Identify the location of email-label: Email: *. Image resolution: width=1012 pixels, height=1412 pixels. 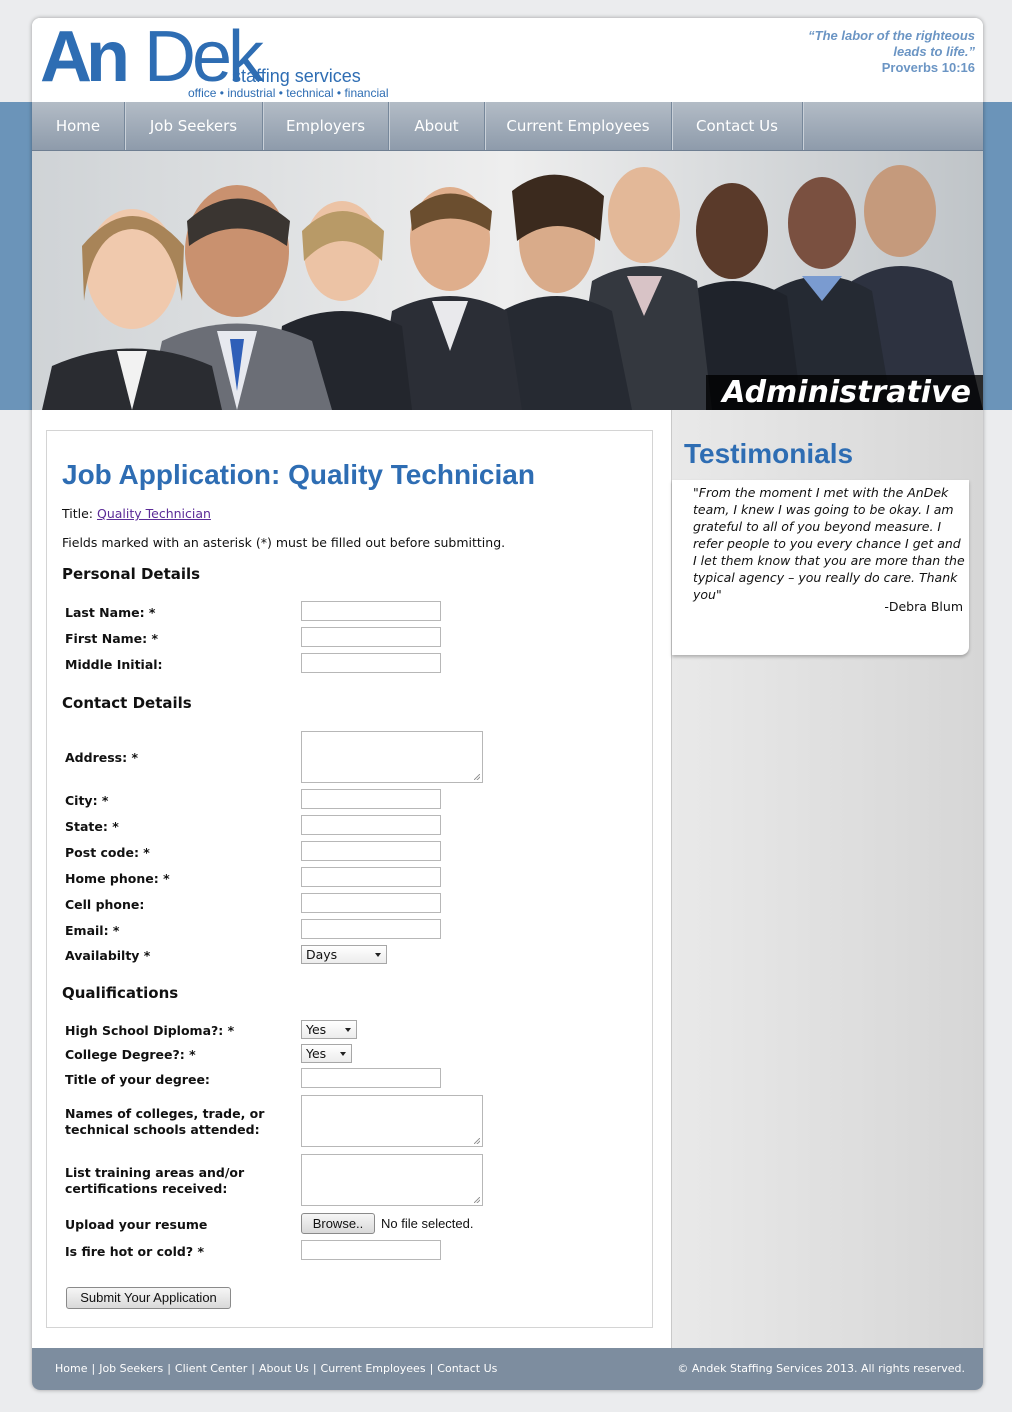
(92, 930).